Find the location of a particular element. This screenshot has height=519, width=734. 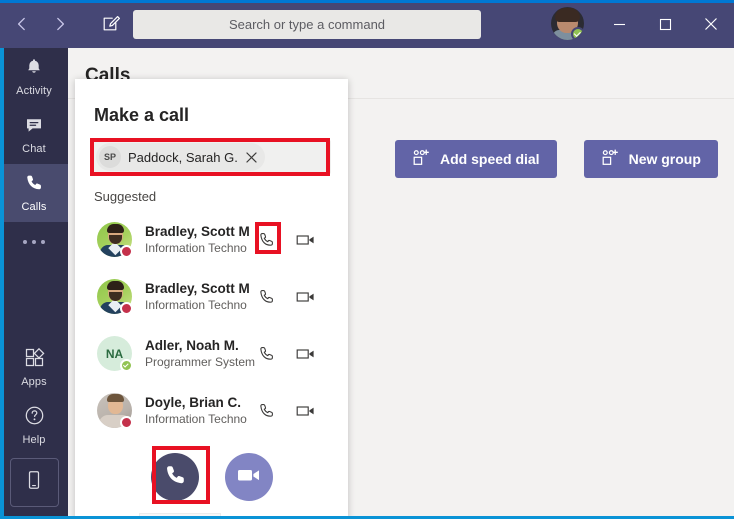

sidebar-item-chat: Chat is located at coordinates (34, 135).